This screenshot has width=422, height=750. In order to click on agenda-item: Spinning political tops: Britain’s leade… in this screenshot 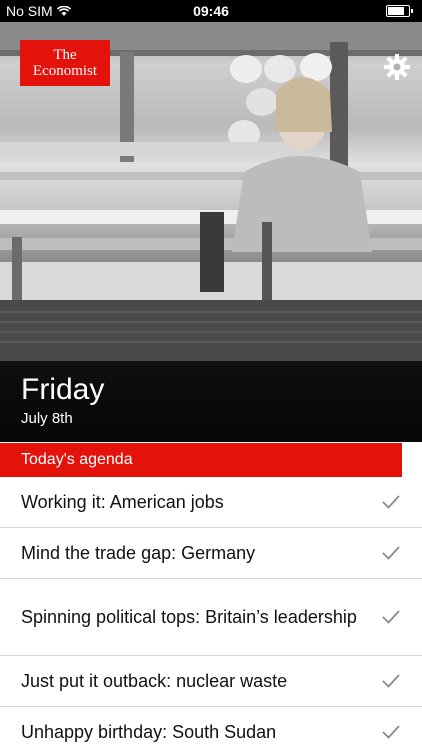, I will do `click(211, 617)`.